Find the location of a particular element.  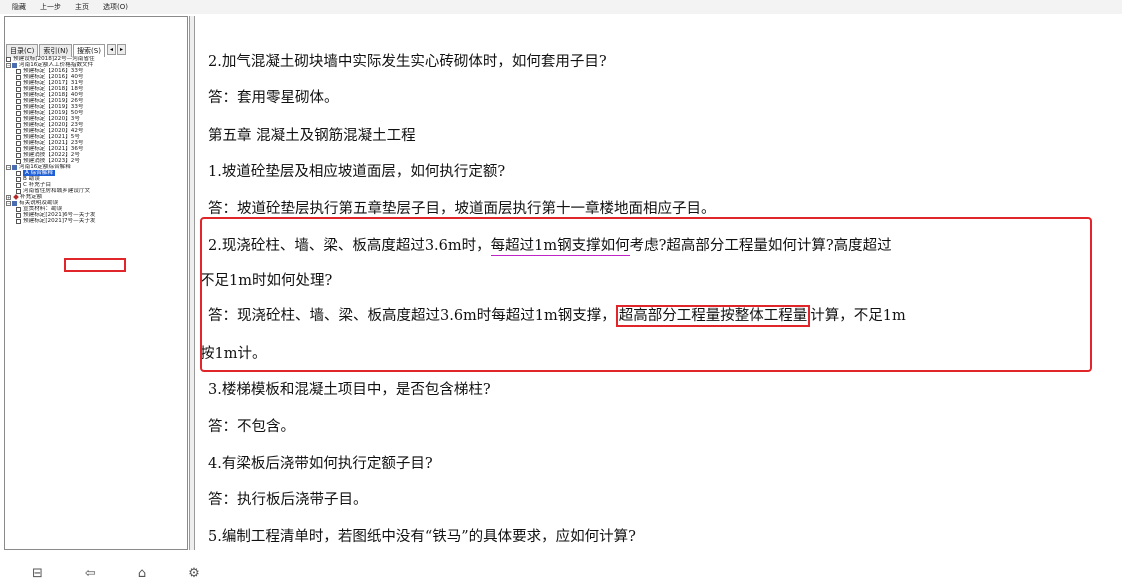

home-button: 主页 is located at coordinates (82, 7).